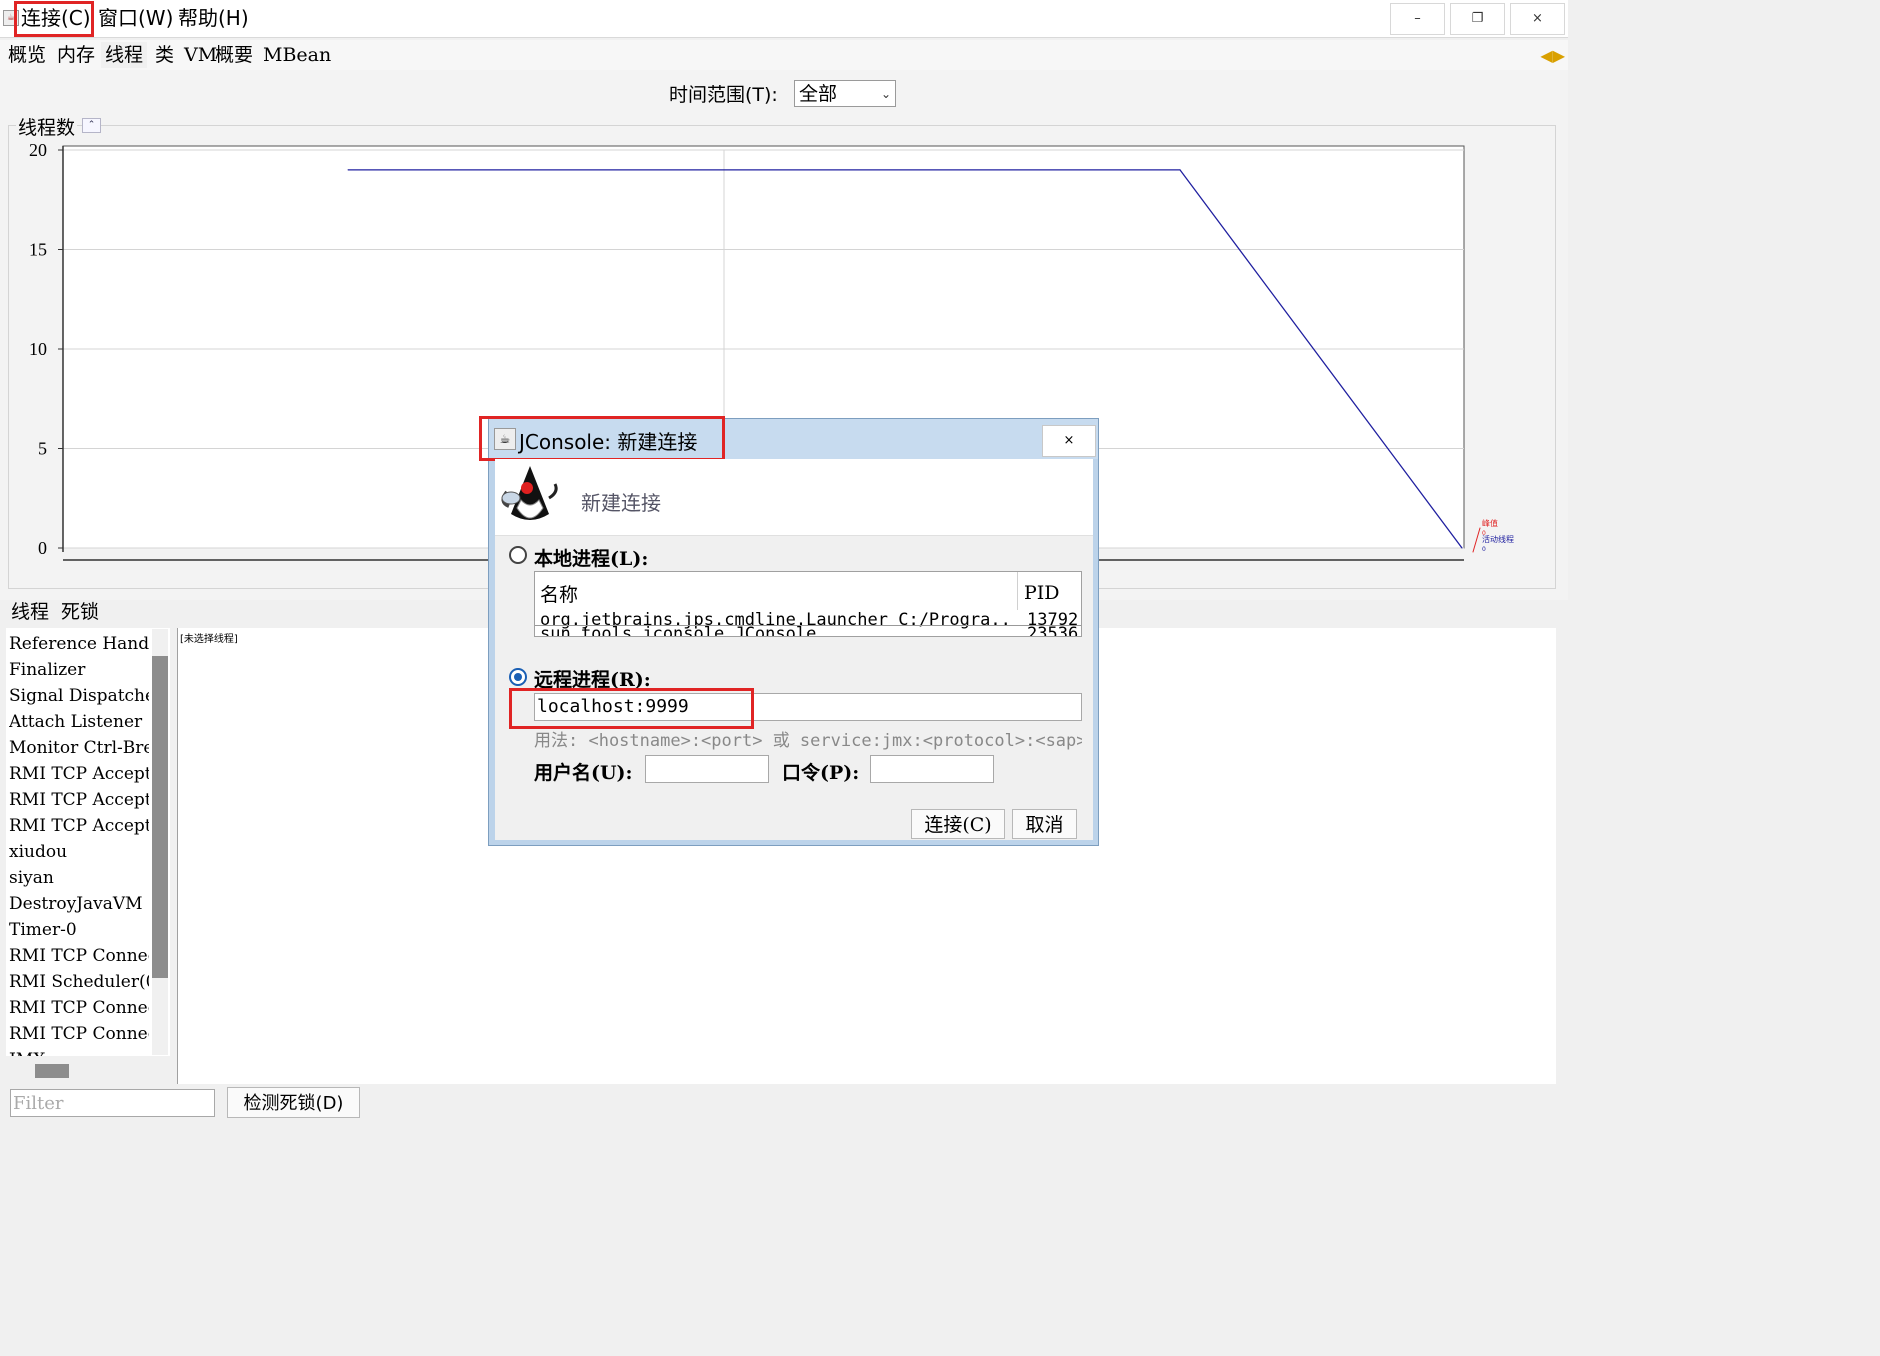 Image resolution: width=1880 pixels, height=1356 pixels. Describe the element at coordinates (529, 493) in the screenshot. I see `duke-mascot-icon` at that location.